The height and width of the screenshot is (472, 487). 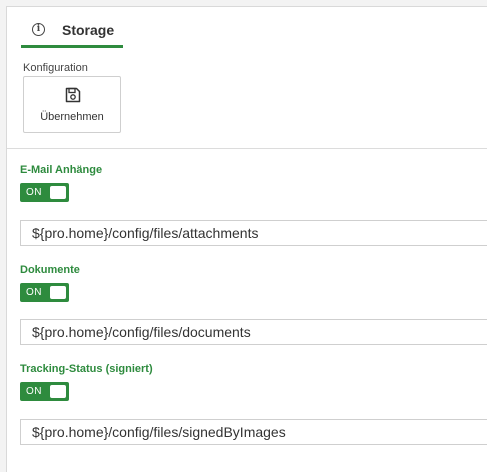 What do you see at coordinates (44, 192) in the screenshot?
I see `attachments-toggle: ON` at bounding box center [44, 192].